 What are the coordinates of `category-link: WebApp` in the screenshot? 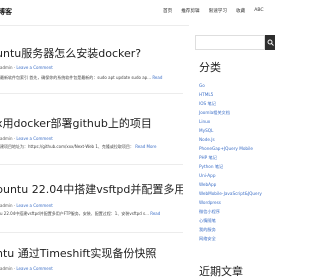 It's located at (234, 184).